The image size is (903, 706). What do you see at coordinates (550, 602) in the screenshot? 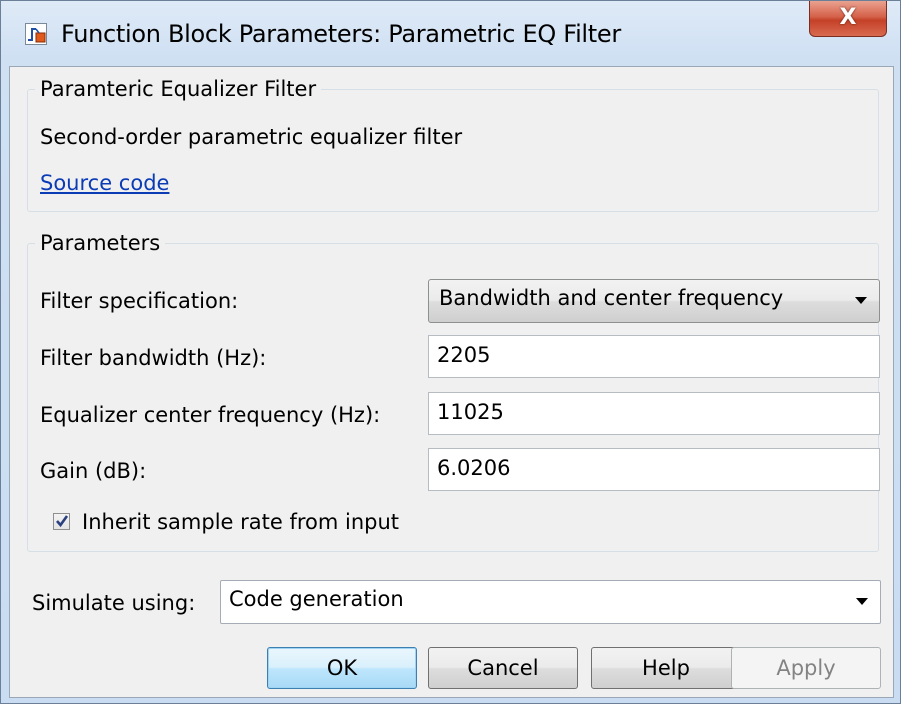
I see `simulate-using-dropdown: Code generation` at bounding box center [550, 602].